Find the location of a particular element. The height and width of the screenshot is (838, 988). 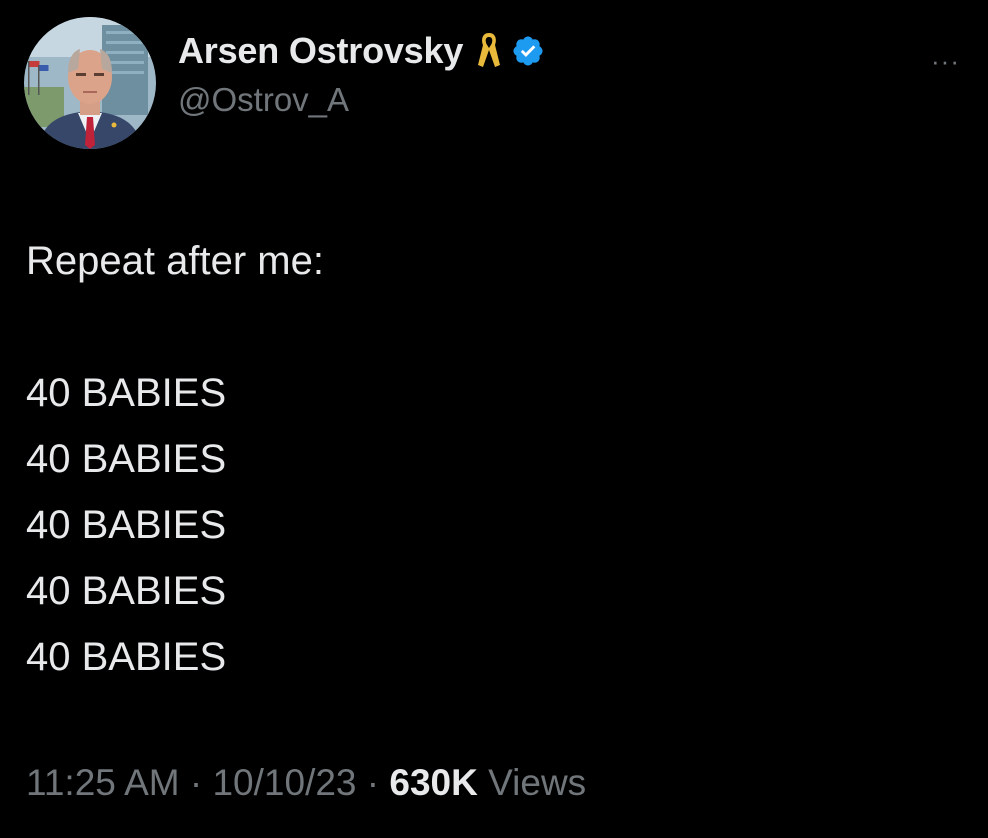

views-label: Views is located at coordinates (532, 782).